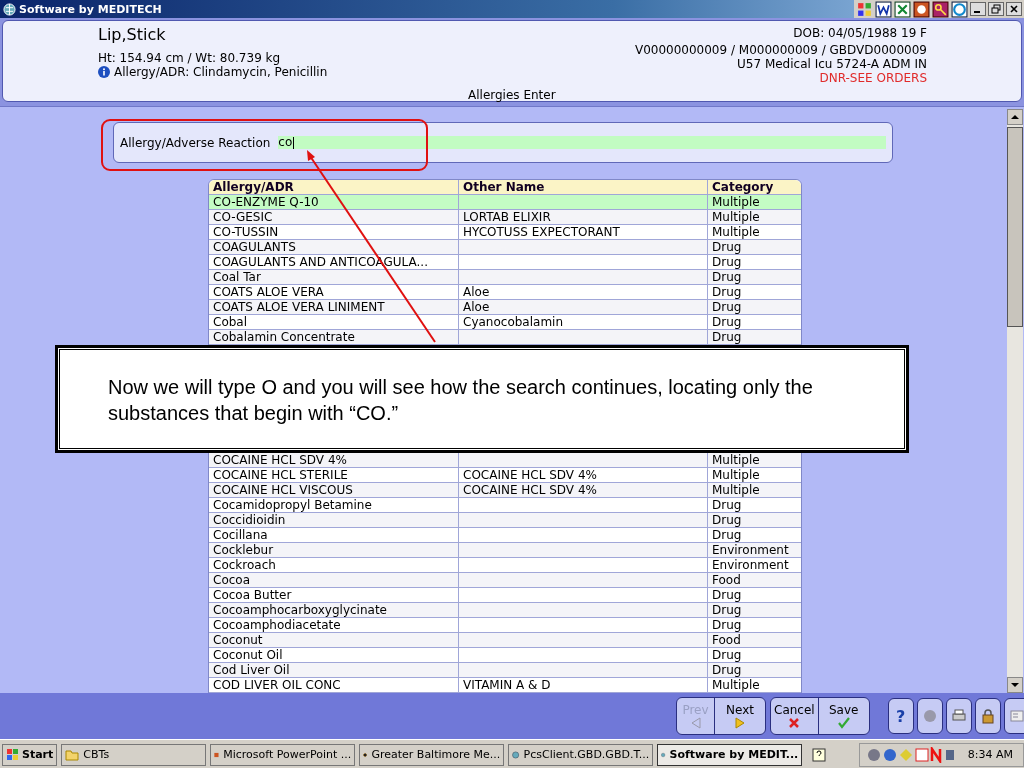 This screenshot has height=768, width=1024. I want to click on table-cell: CO-GESIC, so click(334, 217).